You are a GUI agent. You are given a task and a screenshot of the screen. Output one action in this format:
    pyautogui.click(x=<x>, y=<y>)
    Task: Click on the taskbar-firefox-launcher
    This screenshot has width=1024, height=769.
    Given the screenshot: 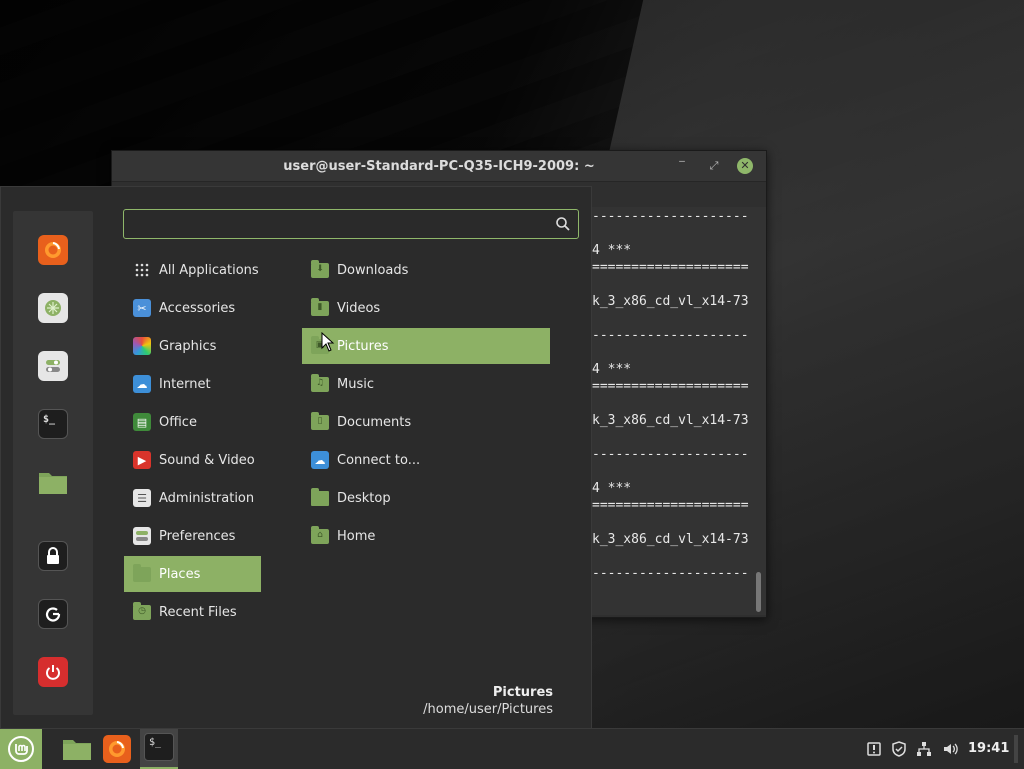 What is the action you would take?
    pyautogui.click(x=117, y=749)
    